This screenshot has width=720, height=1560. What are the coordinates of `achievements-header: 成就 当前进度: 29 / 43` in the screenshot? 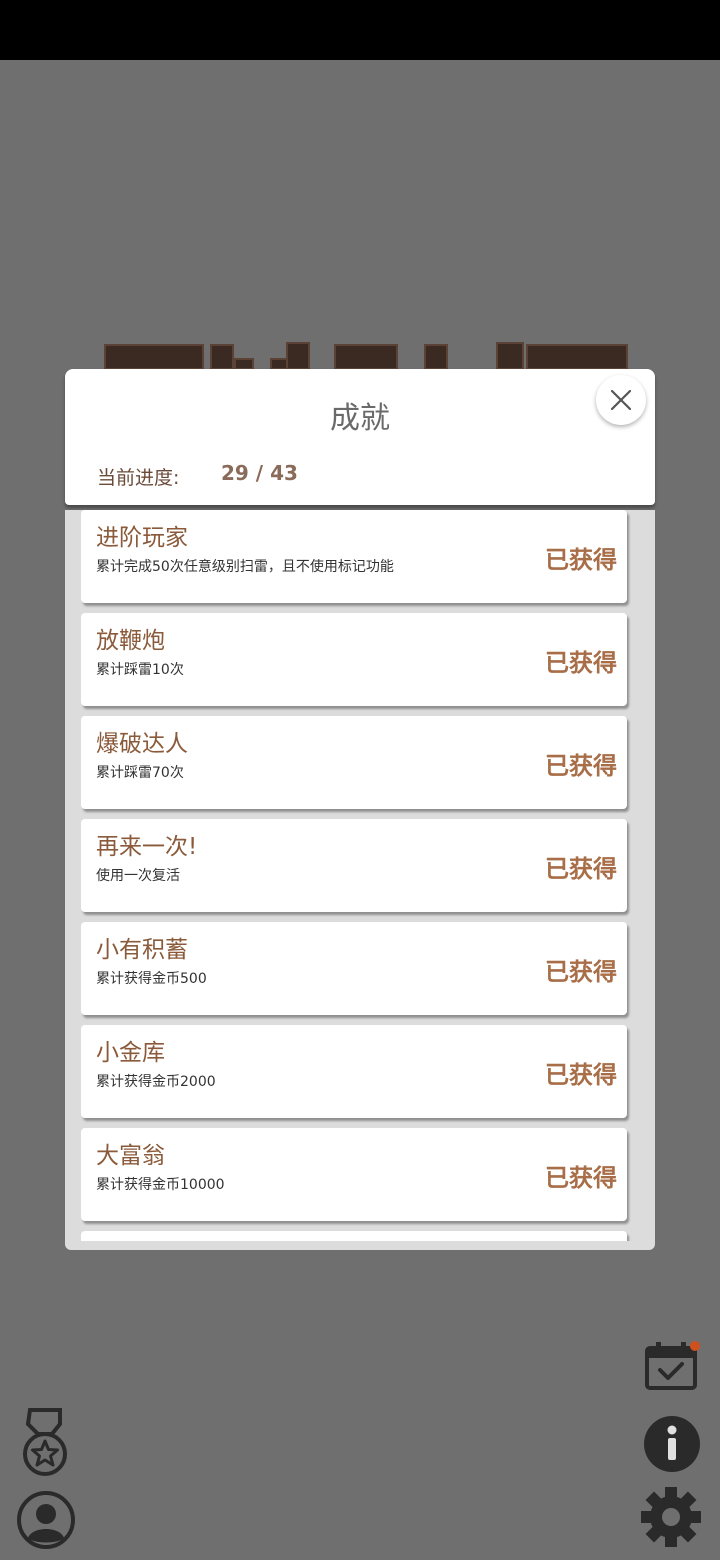 It's located at (360, 437).